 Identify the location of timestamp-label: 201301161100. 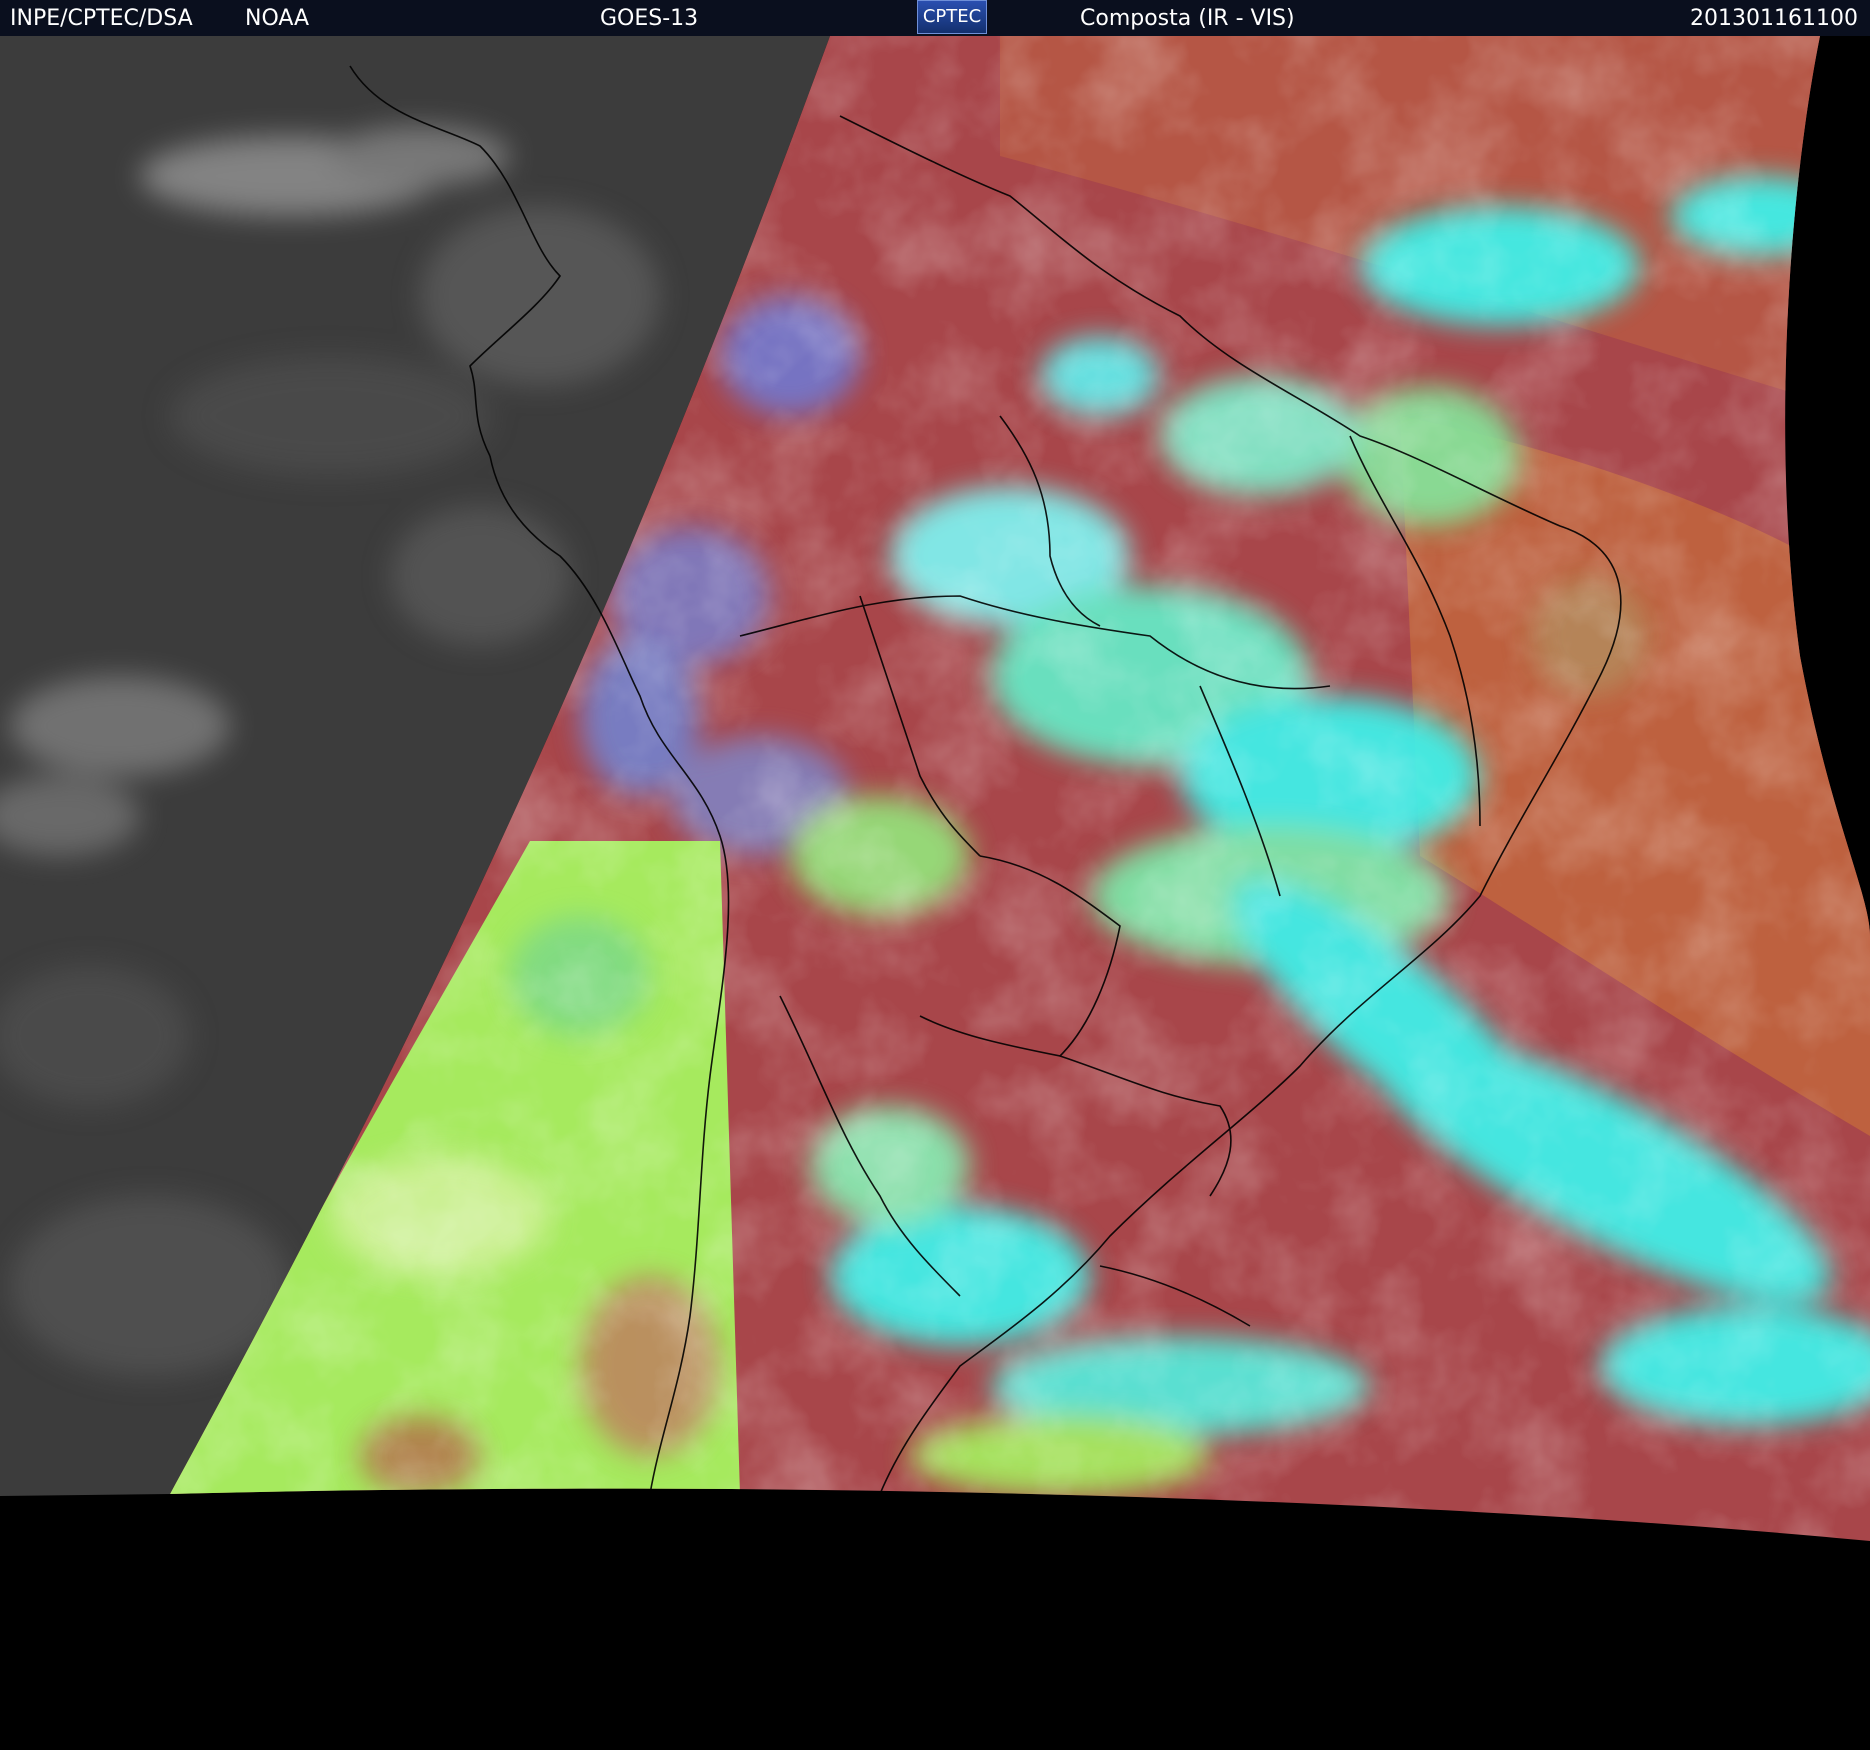
(1774, 18).